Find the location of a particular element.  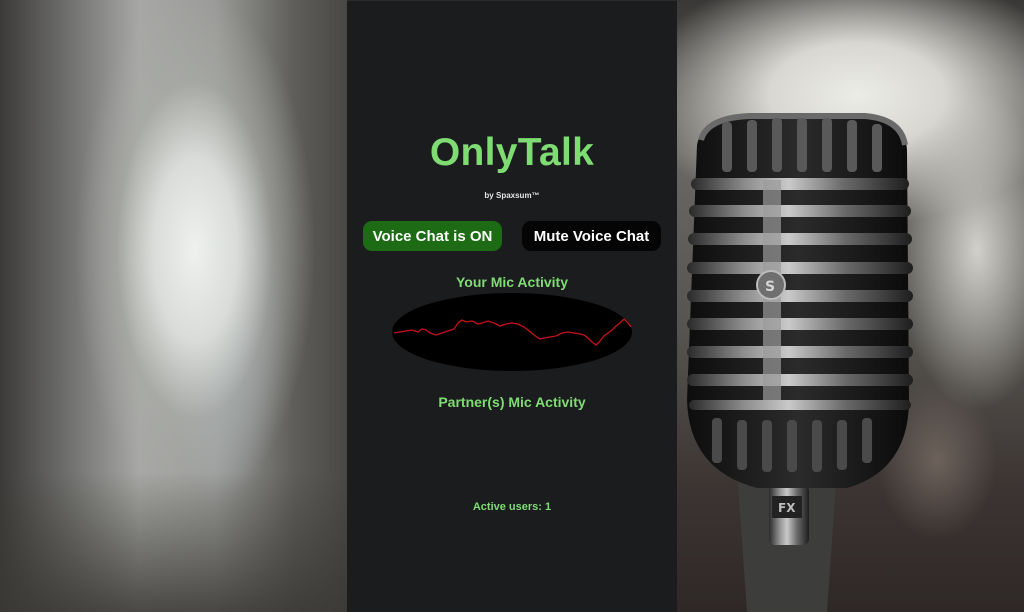

app-byline: by Spaxsum™ is located at coordinates (512, 195).